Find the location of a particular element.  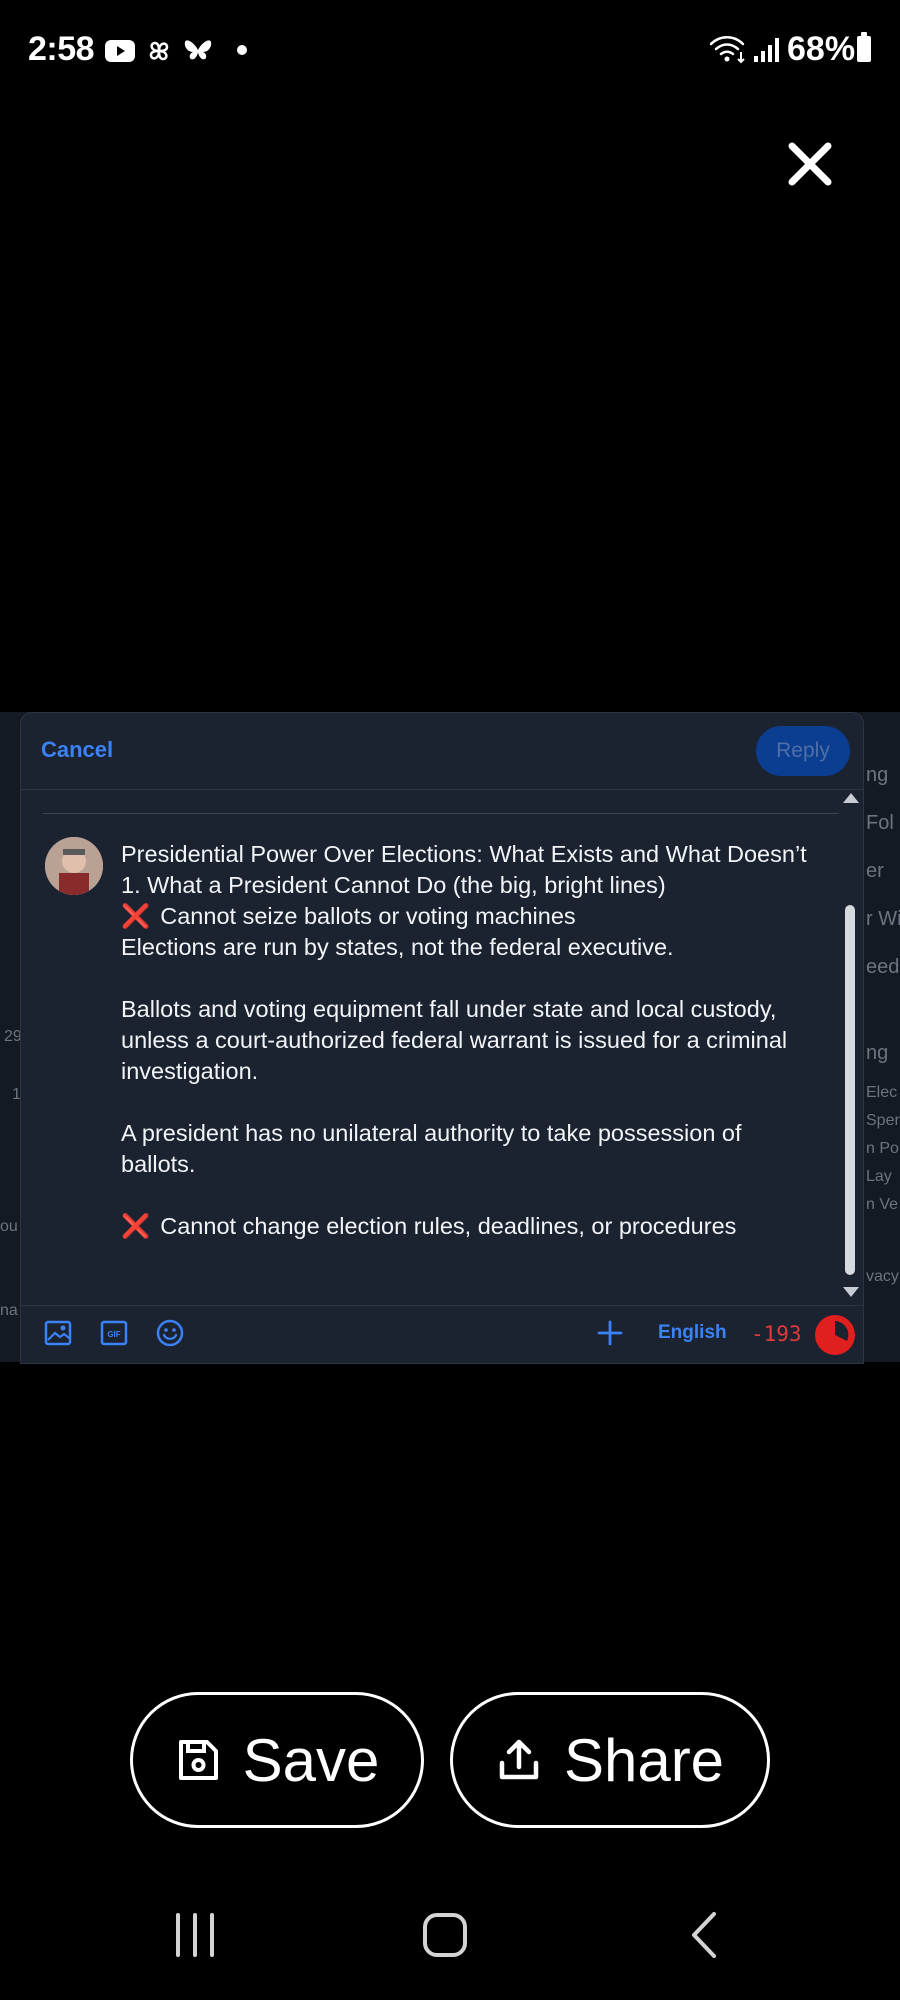

save-button: Save is located at coordinates (277, 1760).